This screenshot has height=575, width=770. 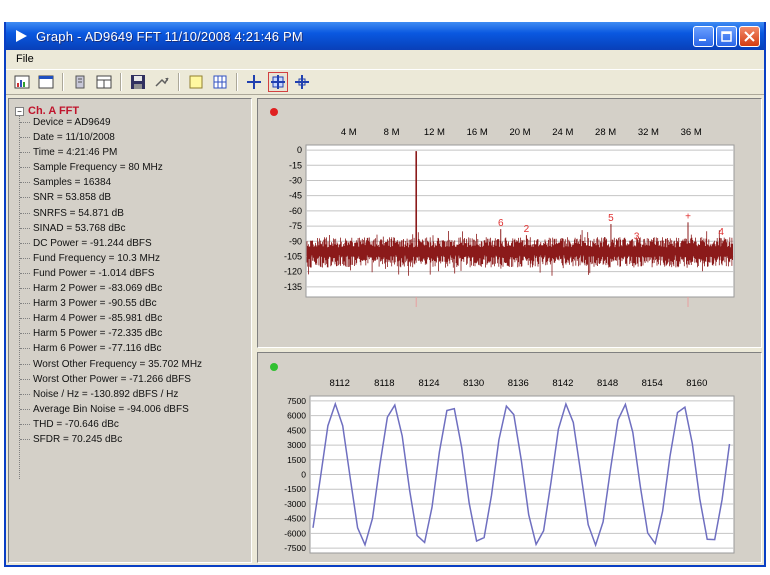 I want to click on x-tick-label: 8160, so click(x=696, y=383).